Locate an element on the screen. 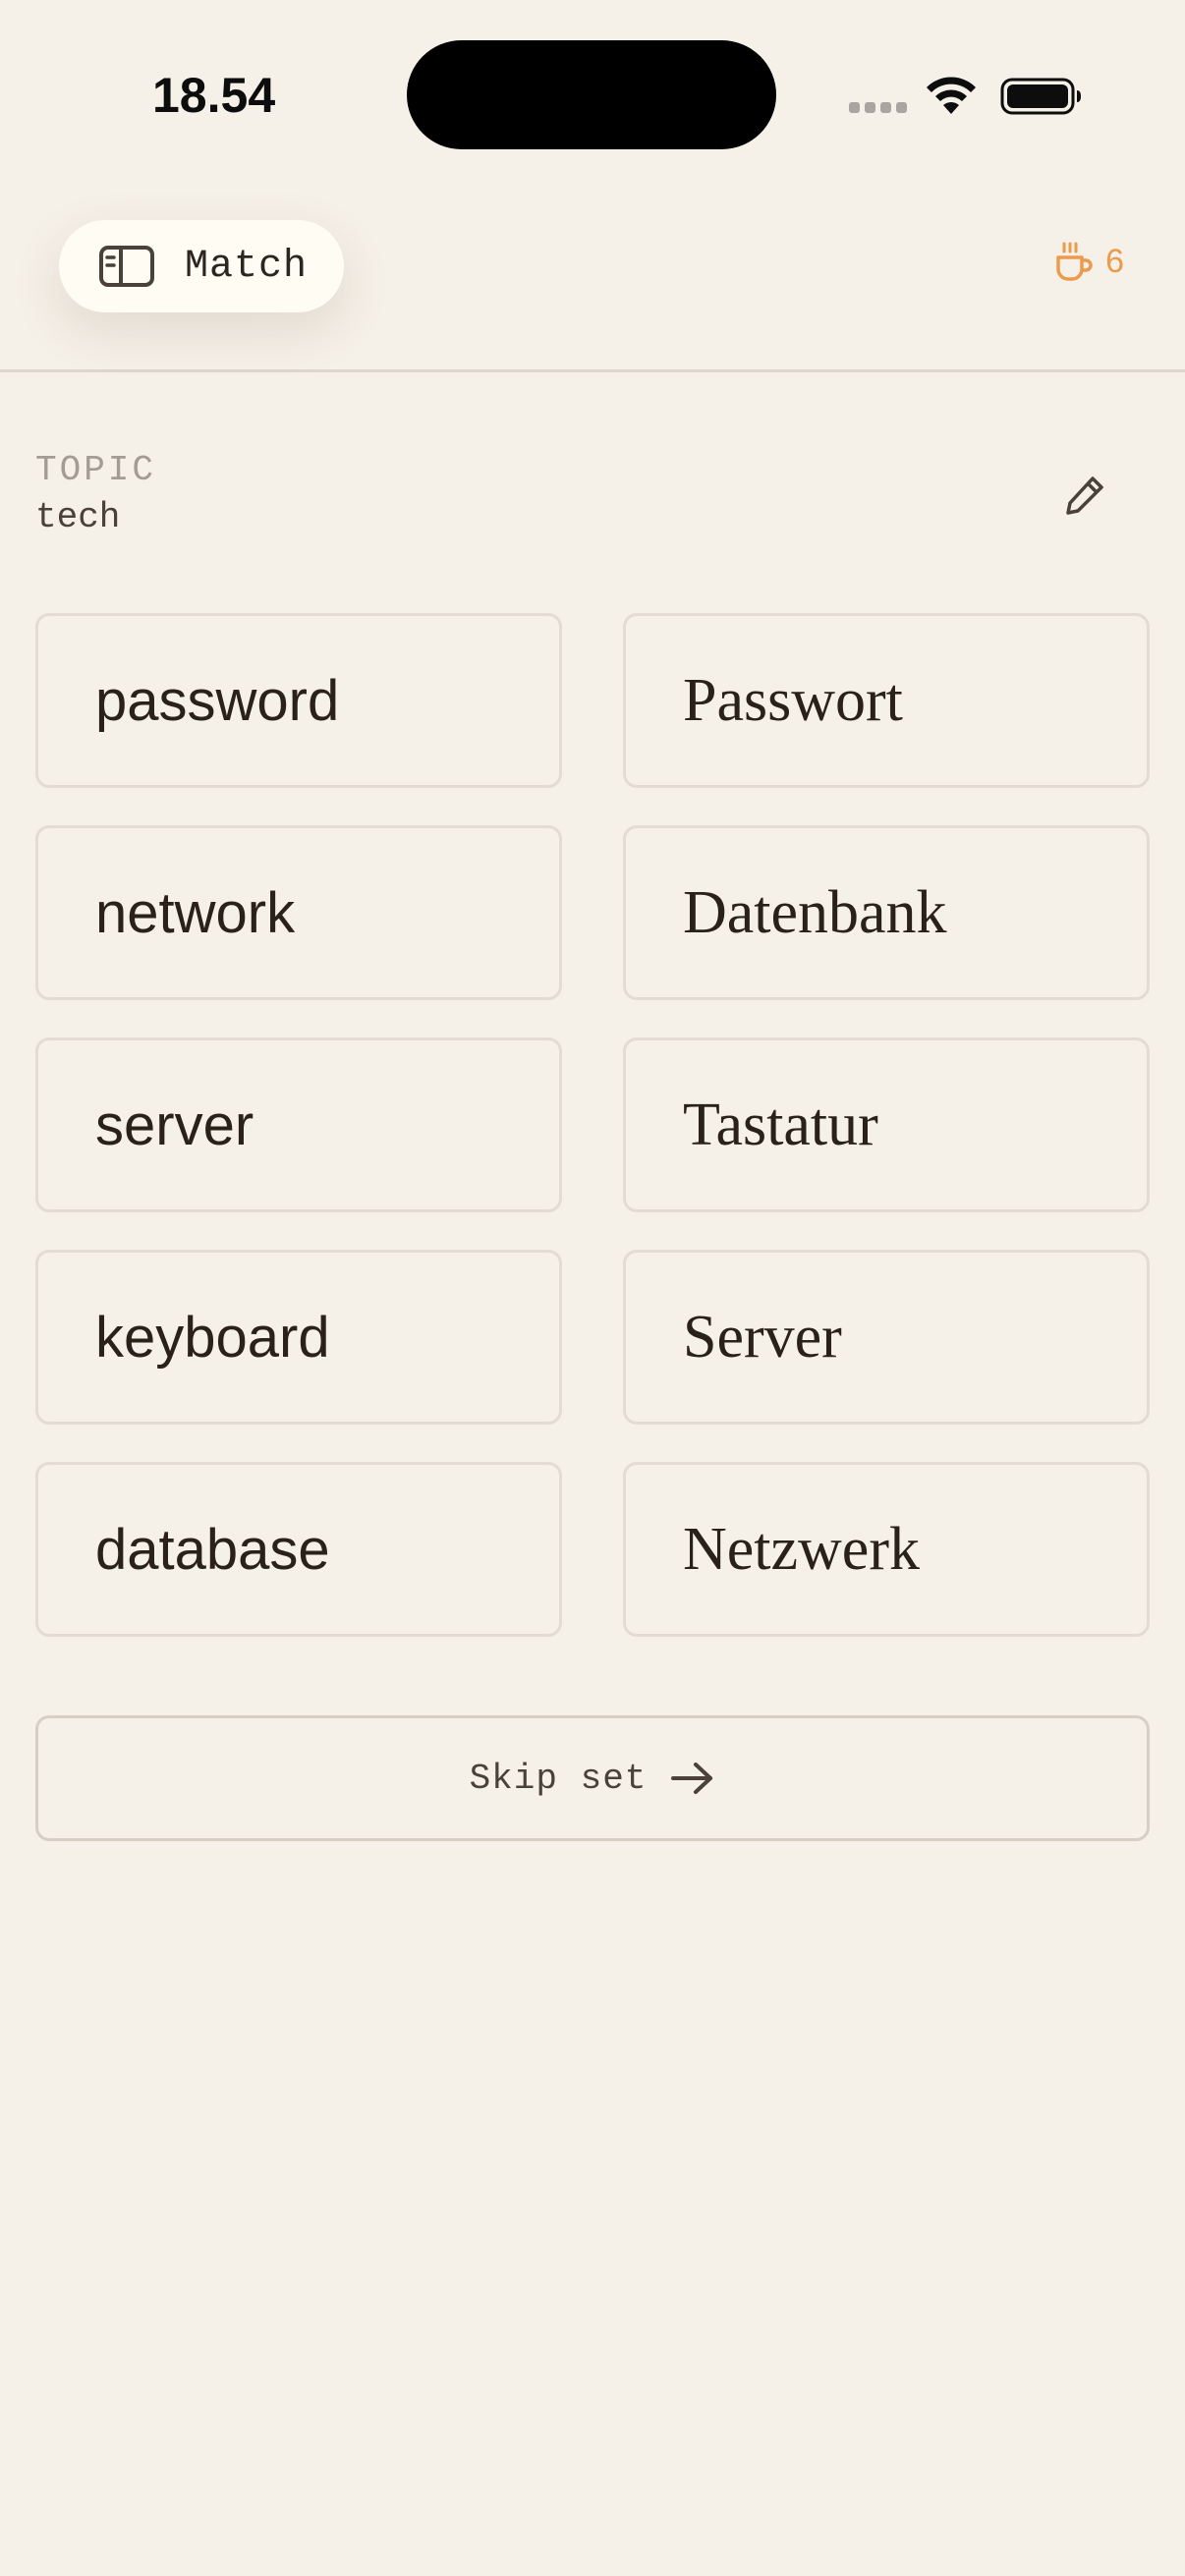 The image size is (1185, 2576). german-word-card: Server is located at coordinates (887, 1337).